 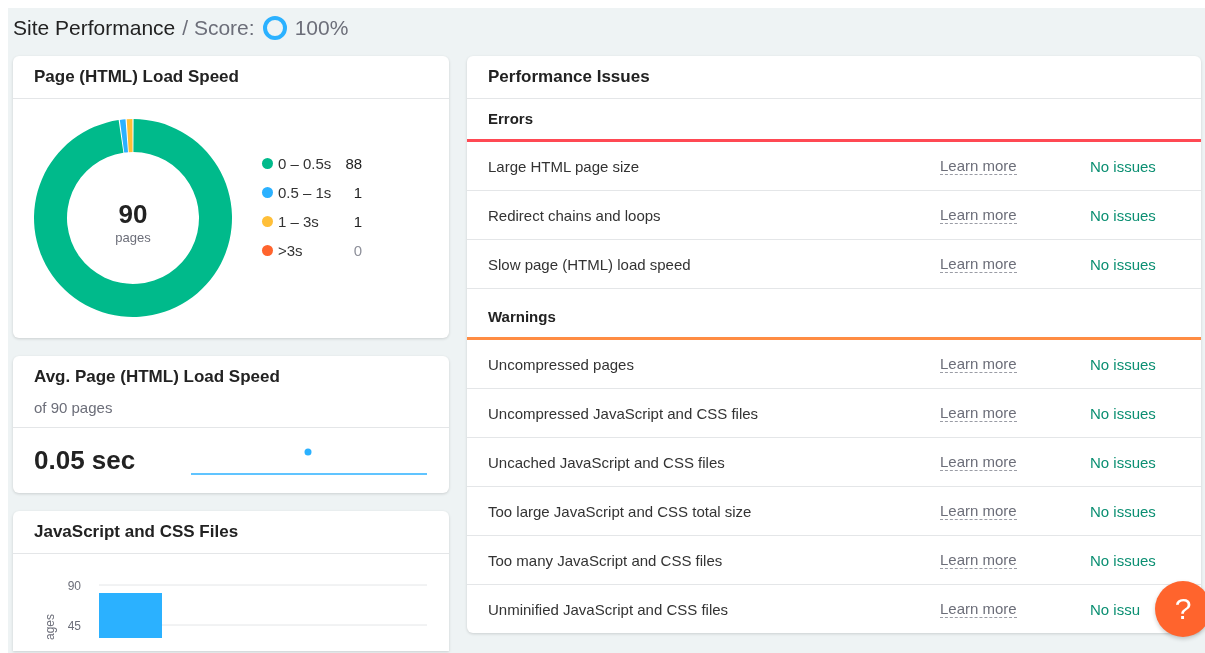 What do you see at coordinates (85, 460) in the screenshot?
I see `average-value: 0.05 sec` at bounding box center [85, 460].